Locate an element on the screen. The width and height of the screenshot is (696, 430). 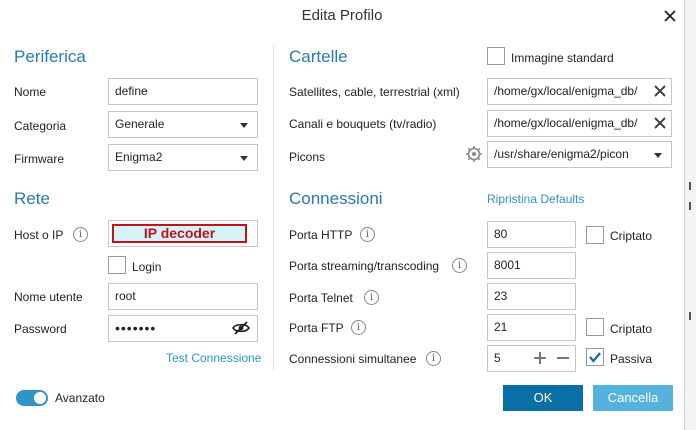
http-port-label: Porta HTTP is located at coordinates (321, 235).